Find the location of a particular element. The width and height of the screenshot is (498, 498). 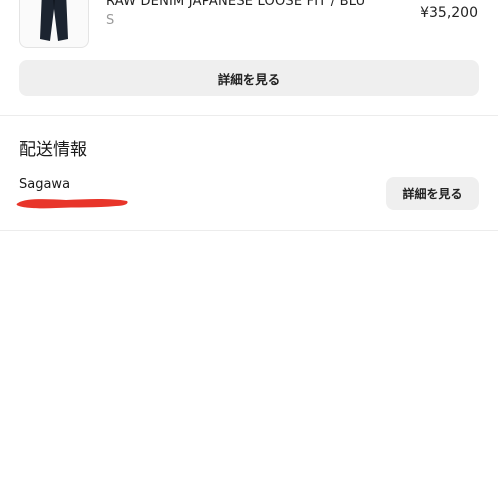

product-name: RAW DENIM JAPANESE LOOSE FIT / BLU is located at coordinates (236, 4).